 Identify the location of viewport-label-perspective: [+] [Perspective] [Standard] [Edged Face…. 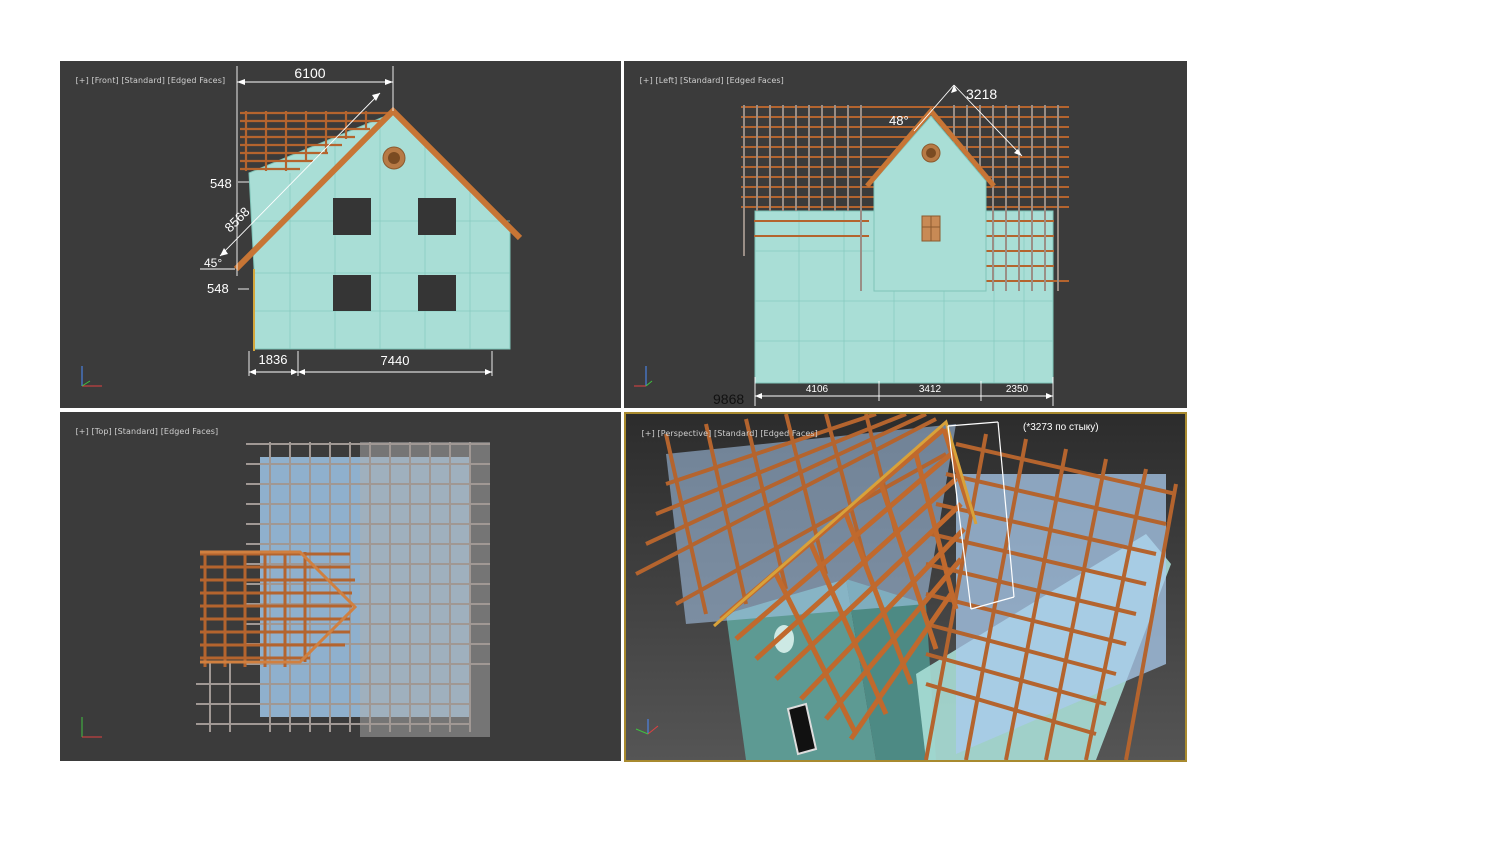
(724, 433).